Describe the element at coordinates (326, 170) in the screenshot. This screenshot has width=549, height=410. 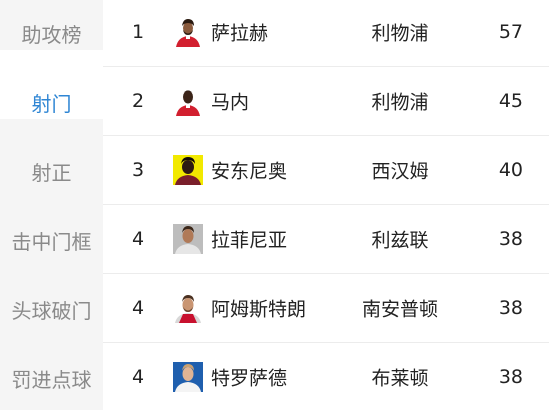
I see `table-row: 3 安东尼奥 西汉姆 40` at that location.